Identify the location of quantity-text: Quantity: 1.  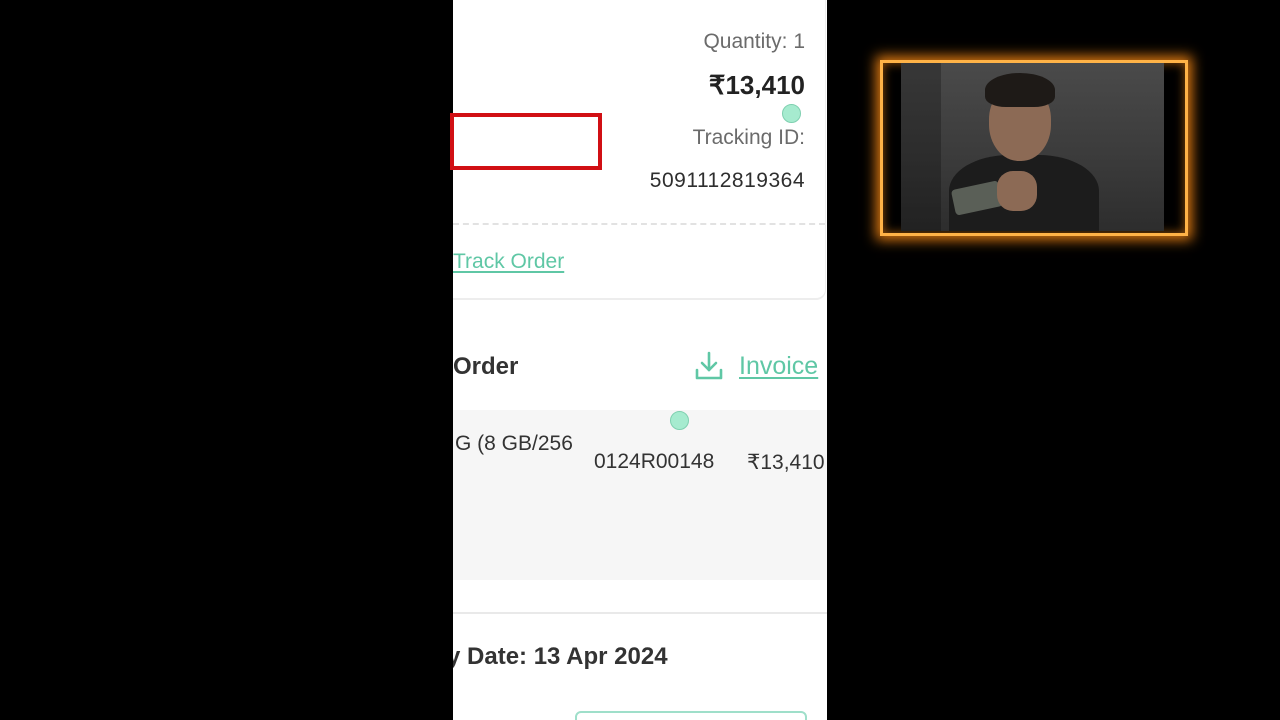
(754, 41).